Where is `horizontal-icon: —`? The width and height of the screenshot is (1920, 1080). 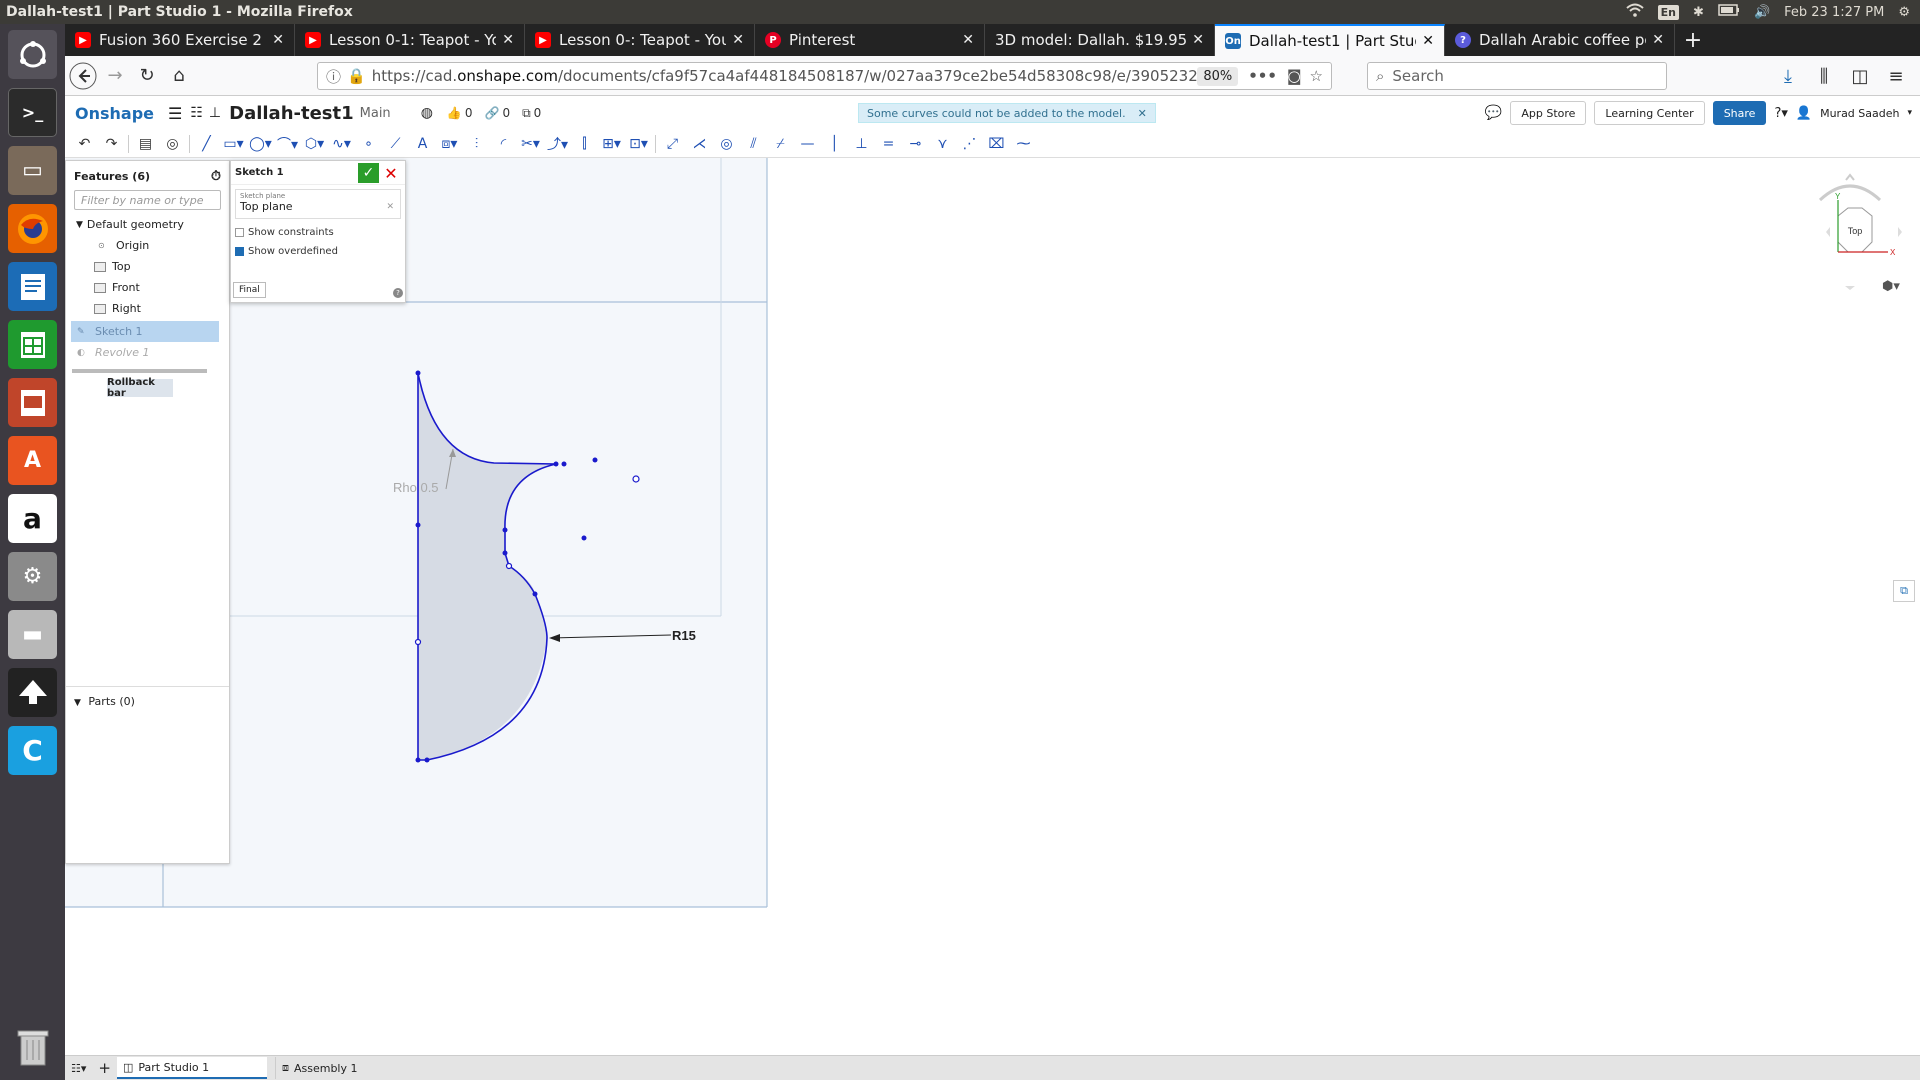
horizontal-icon: — is located at coordinates (807, 144).